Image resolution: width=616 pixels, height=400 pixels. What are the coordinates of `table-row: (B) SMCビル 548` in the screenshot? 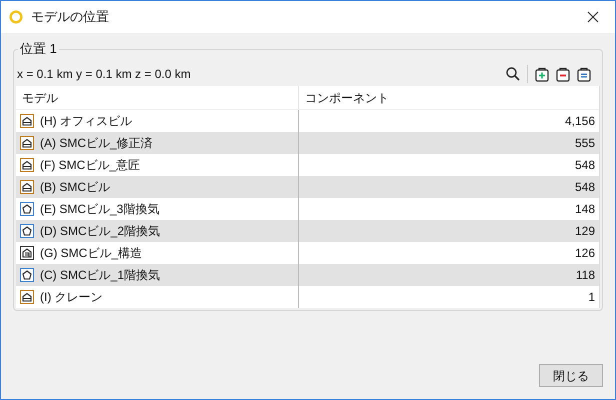 It's located at (307, 187).